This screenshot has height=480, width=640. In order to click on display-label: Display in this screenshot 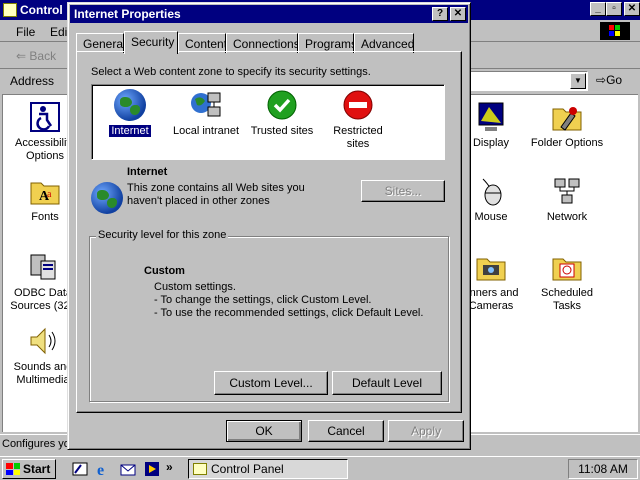, I will do `click(491, 143)`.